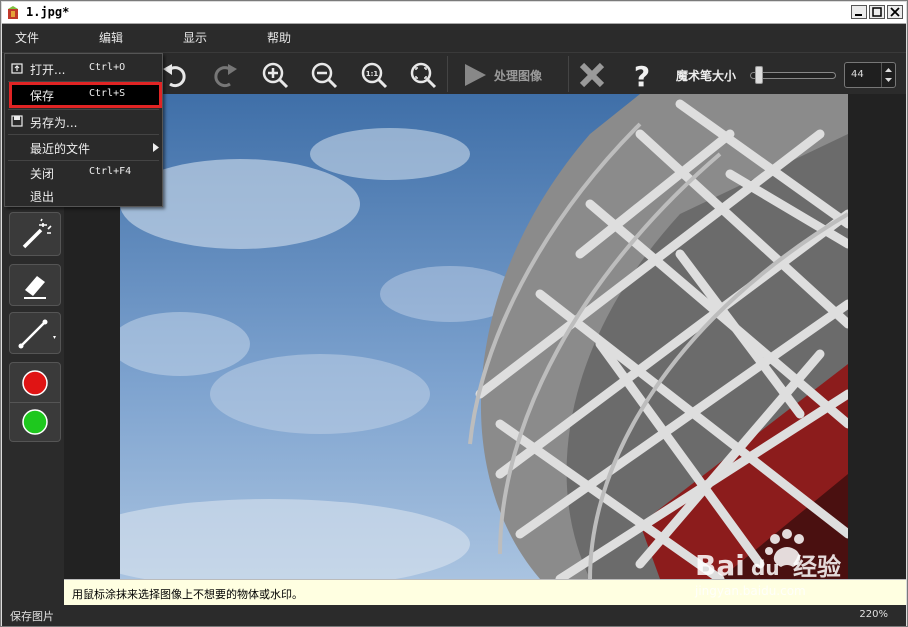 The height and width of the screenshot is (627, 908). I want to click on eraser-tool, so click(35, 285).